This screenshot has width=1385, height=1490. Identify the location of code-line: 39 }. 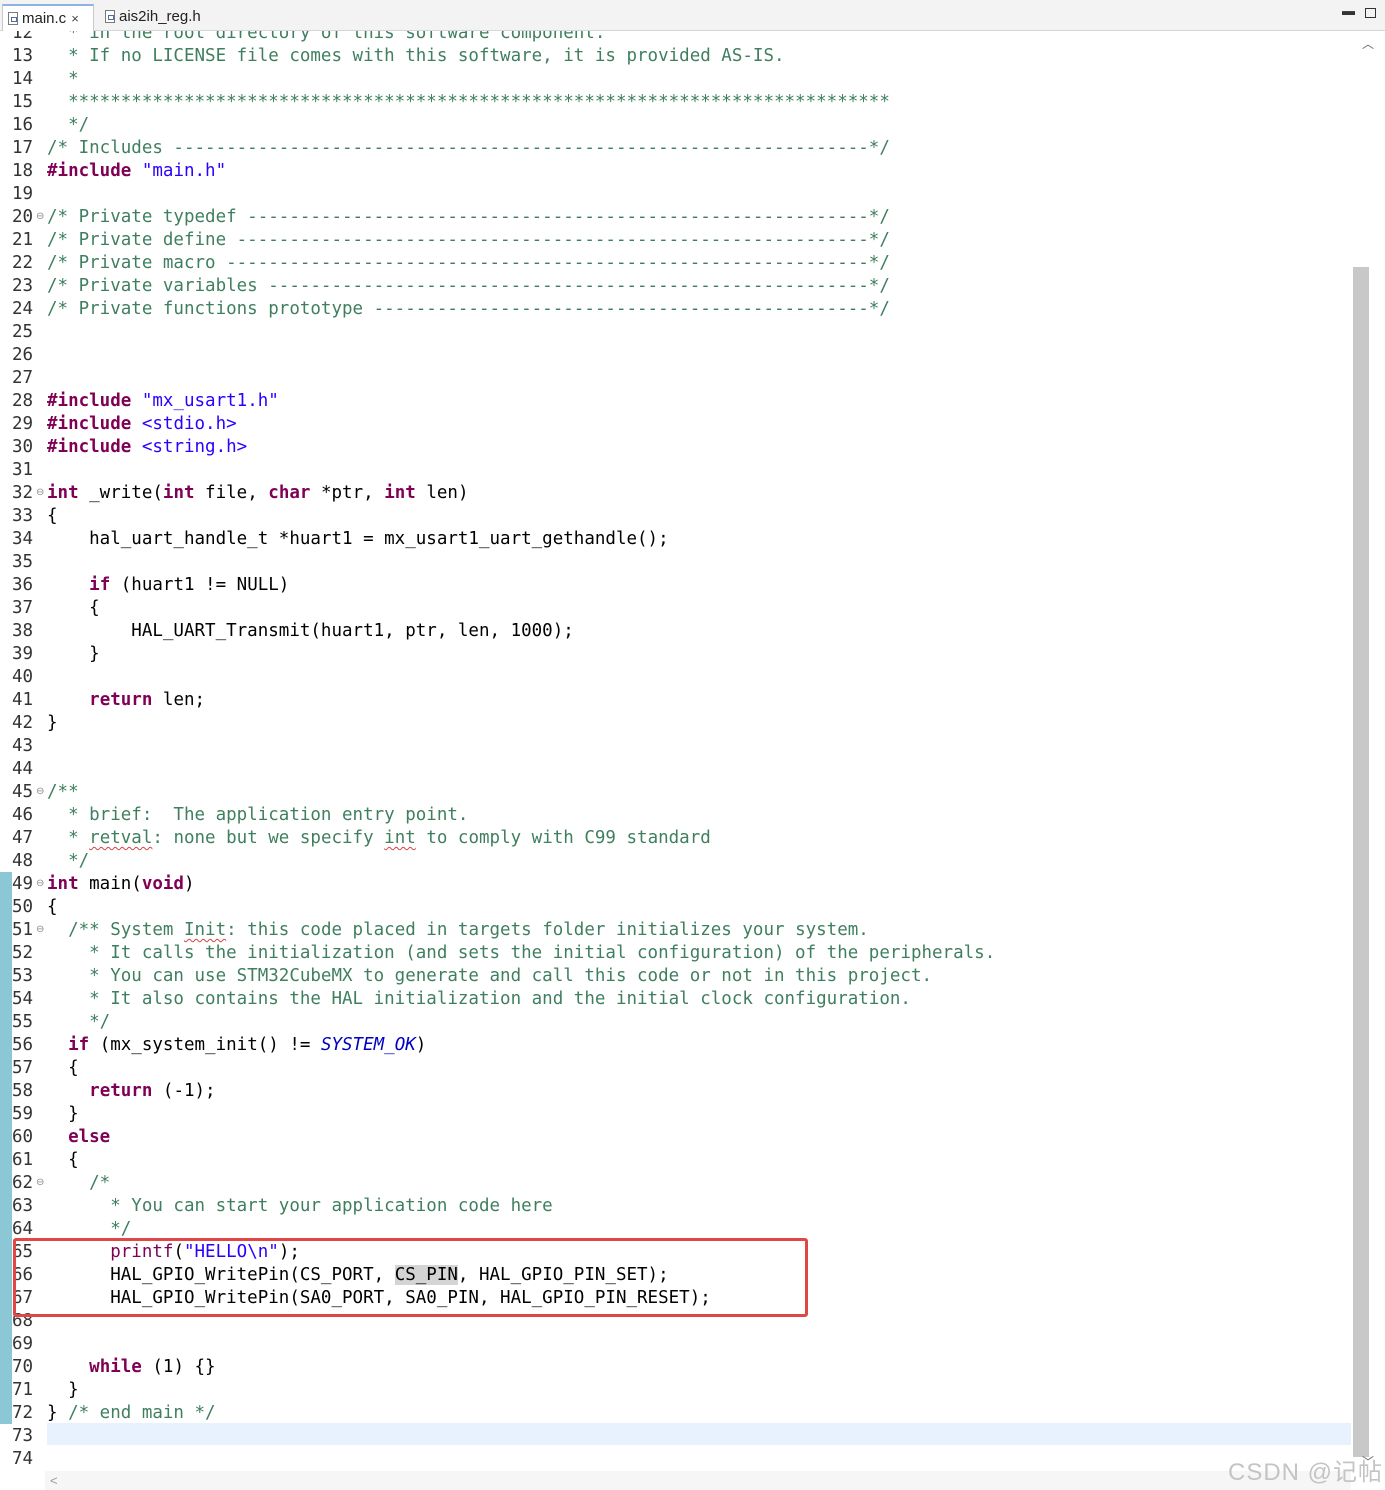
(675, 654).